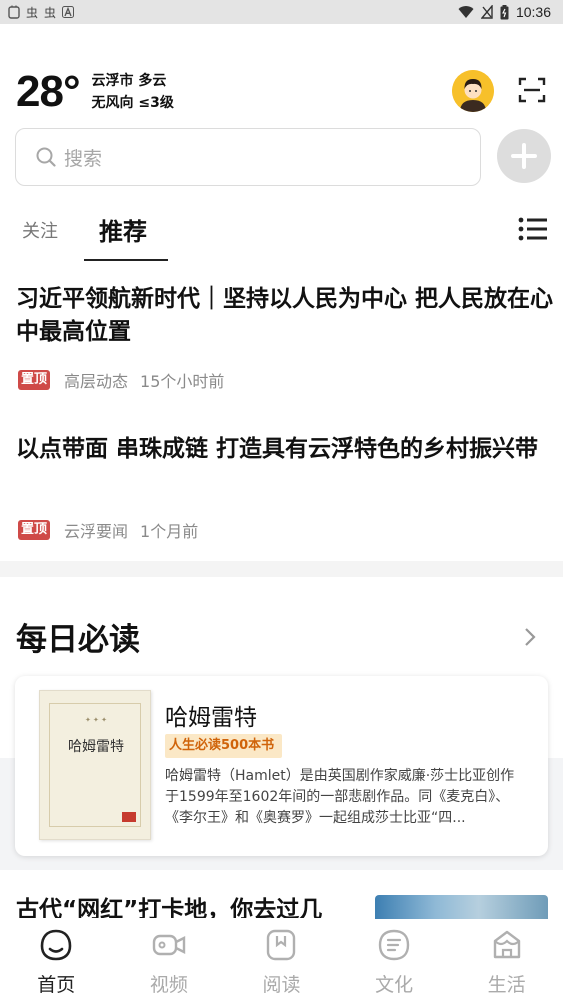 This screenshot has width=563, height=1002. I want to click on nav-label-reading: 阅读, so click(281, 985).